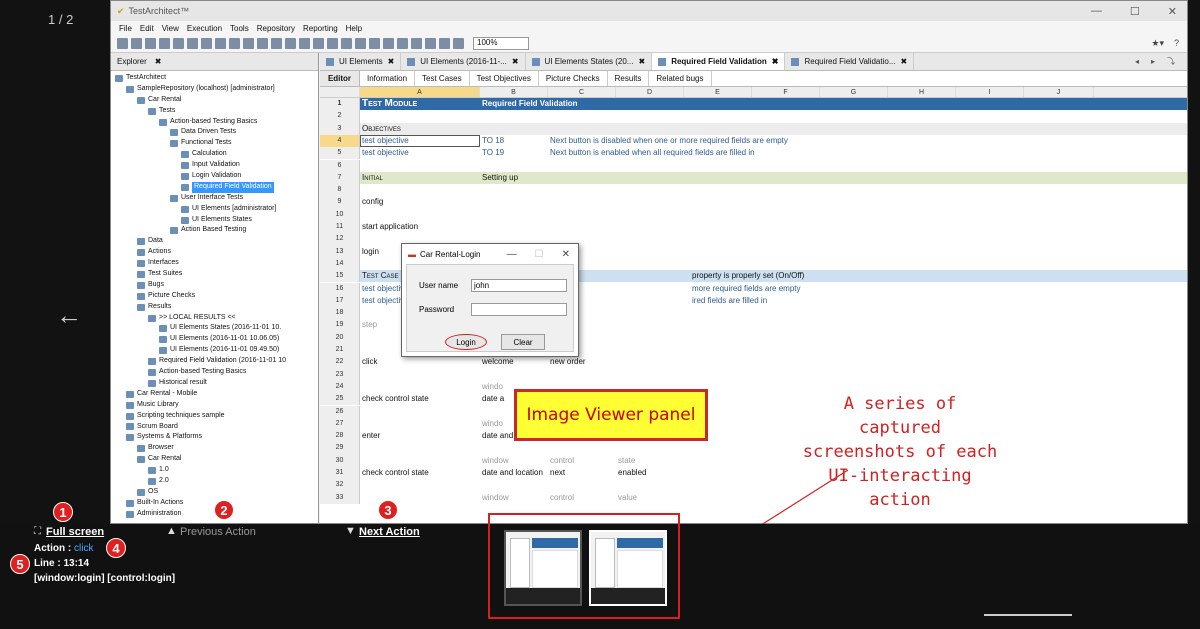 The image size is (1200, 629). Describe the element at coordinates (215, 307) in the screenshot. I see `tree-item: Results` at that location.